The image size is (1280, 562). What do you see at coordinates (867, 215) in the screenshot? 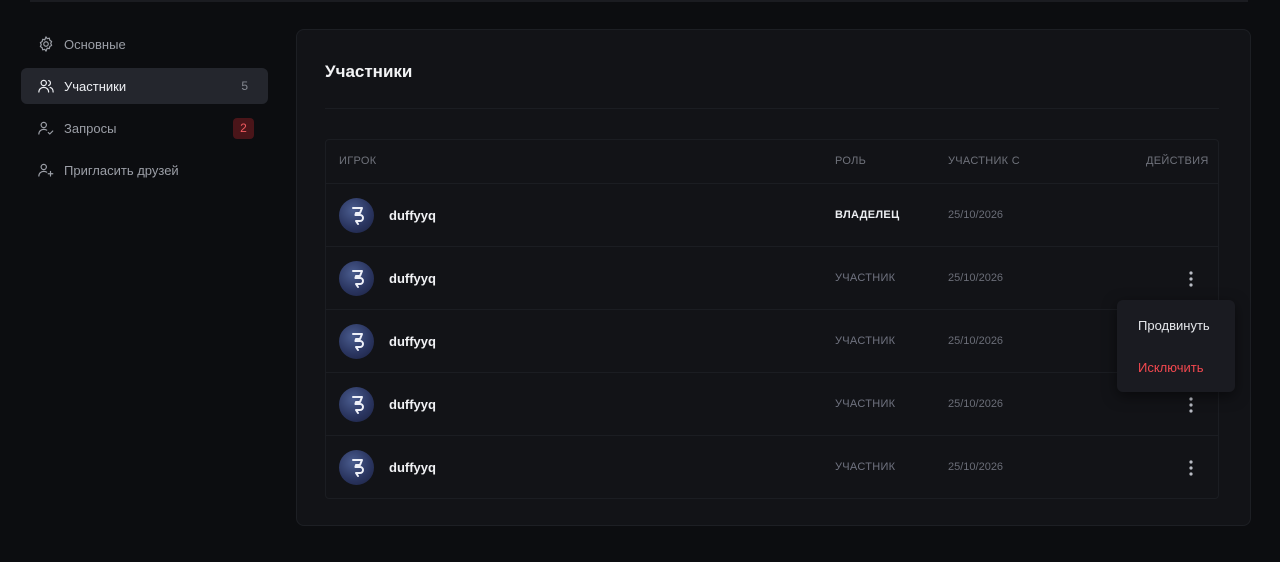
I see `player-role: ВЛАДЕЛЕЦ` at bounding box center [867, 215].